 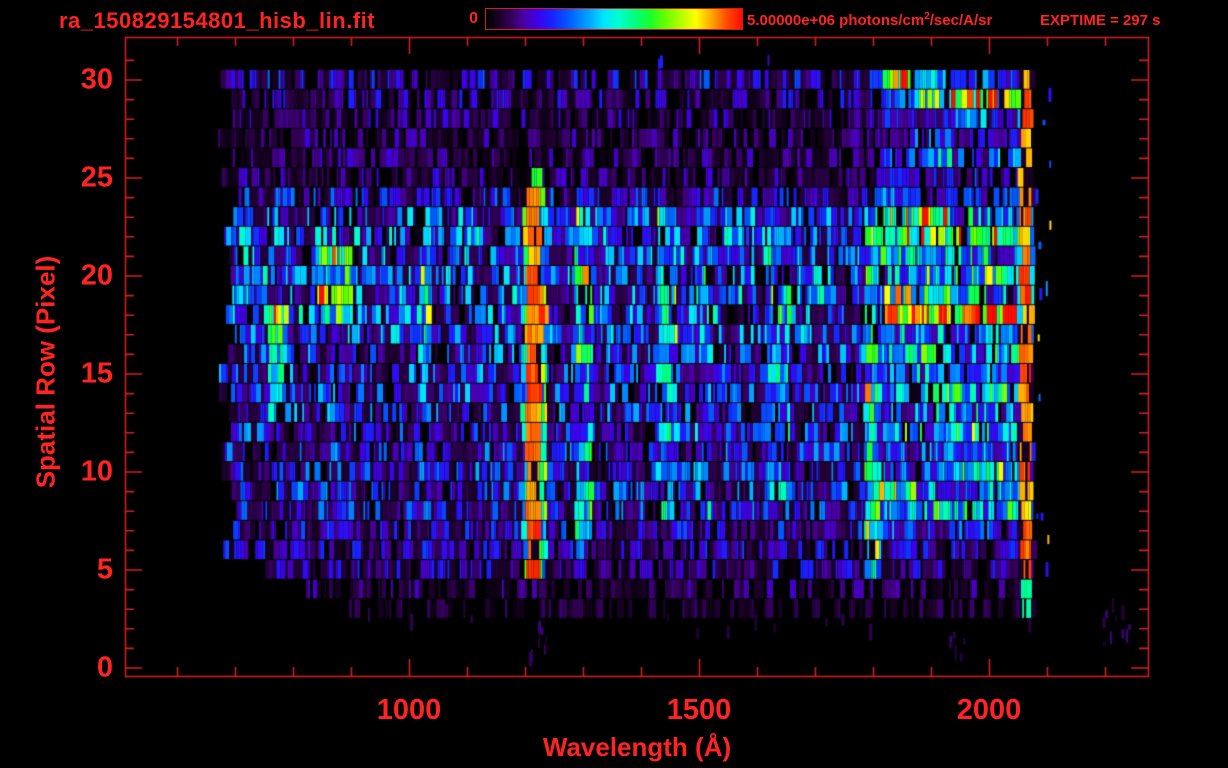 I want to click on colorbar-max-value: 5.00000e+06, so click(x=791, y=20).